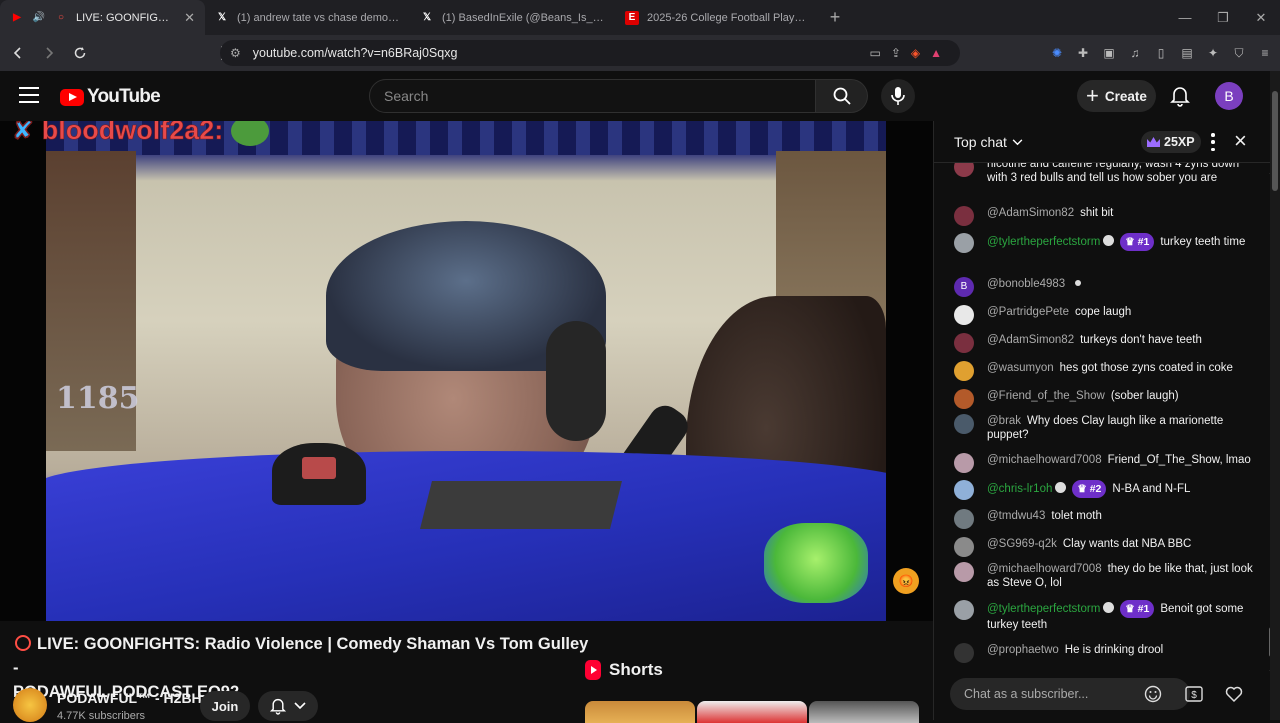  What do you see at coordinates (129, 698) in the screenshot?
I see `channel-name: PODAWFUL™ - H2BH` at bounding box center [129, 698].